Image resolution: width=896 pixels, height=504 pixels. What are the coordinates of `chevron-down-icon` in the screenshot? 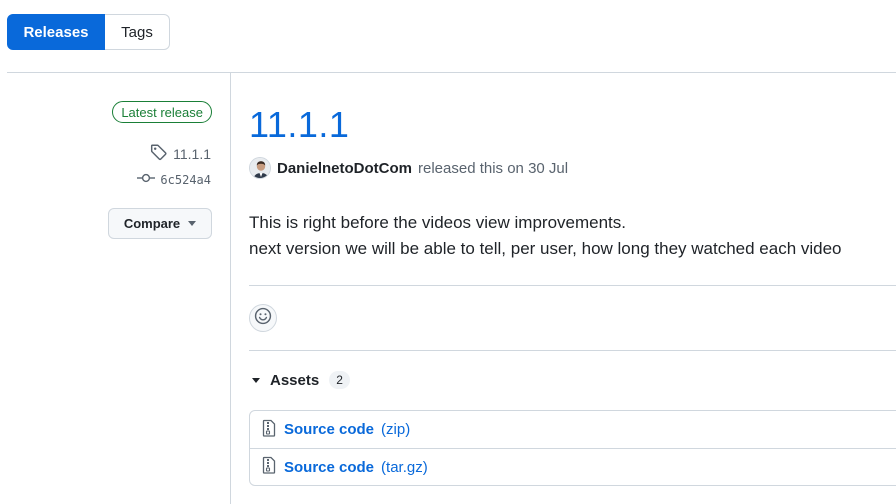 It's located at (192, 223).